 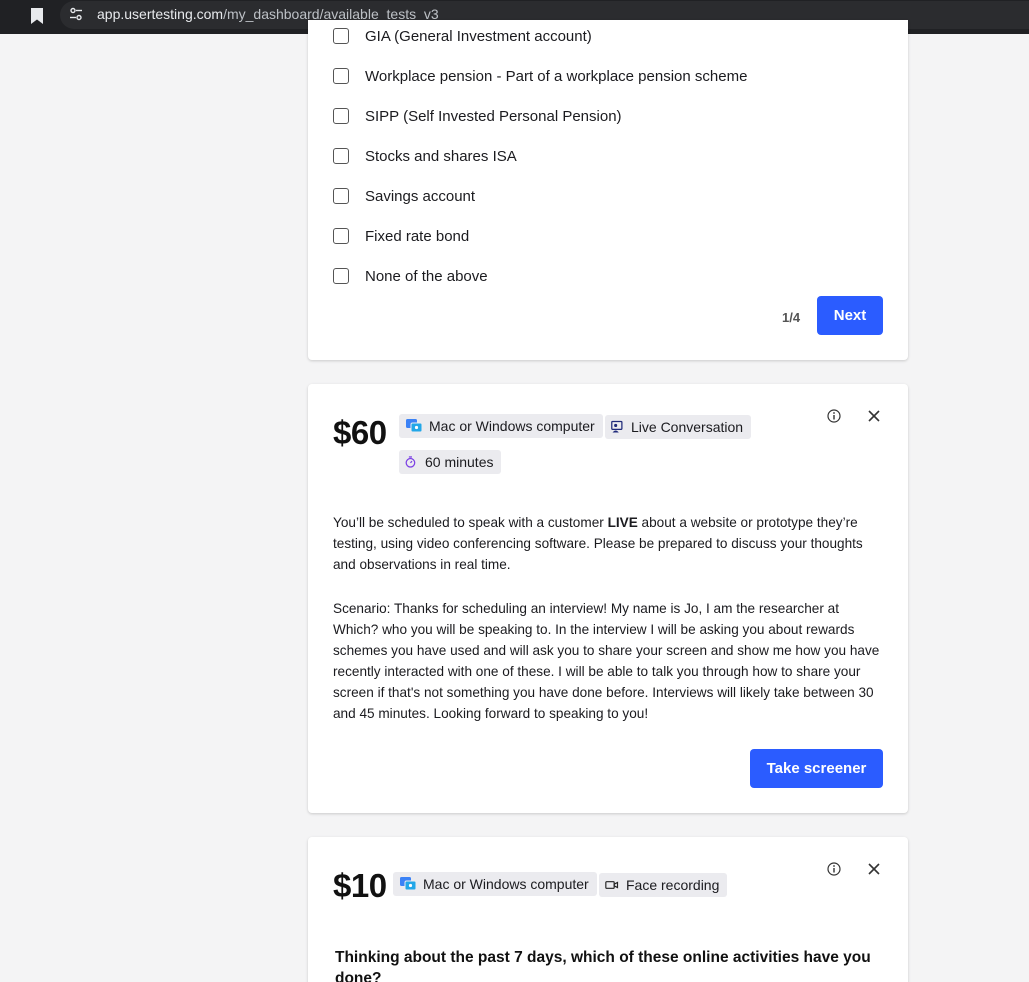 I want to click on duration-tag-label: 60 minutes, so click(x=459, y=462).